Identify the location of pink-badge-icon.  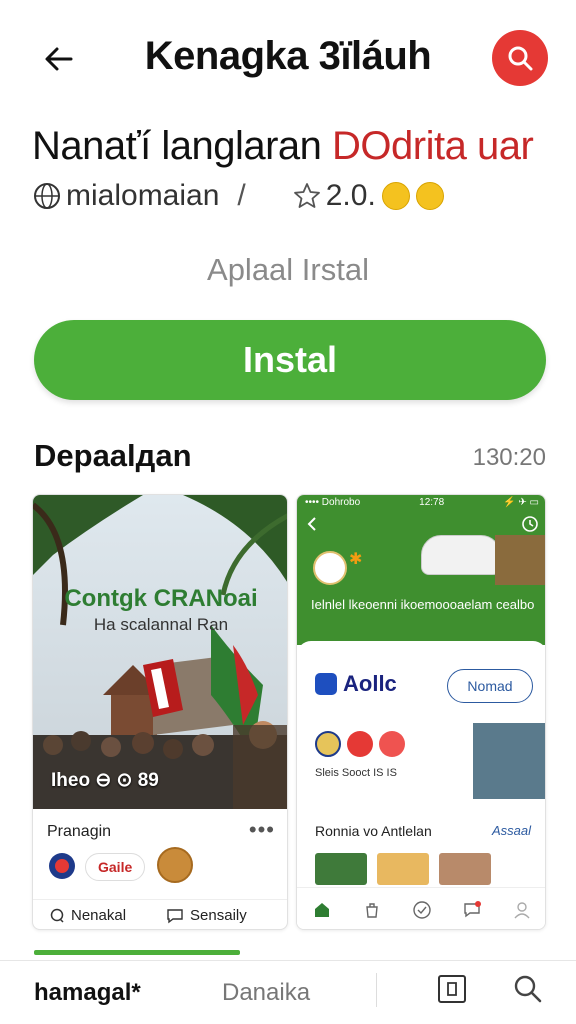
(392, 744).